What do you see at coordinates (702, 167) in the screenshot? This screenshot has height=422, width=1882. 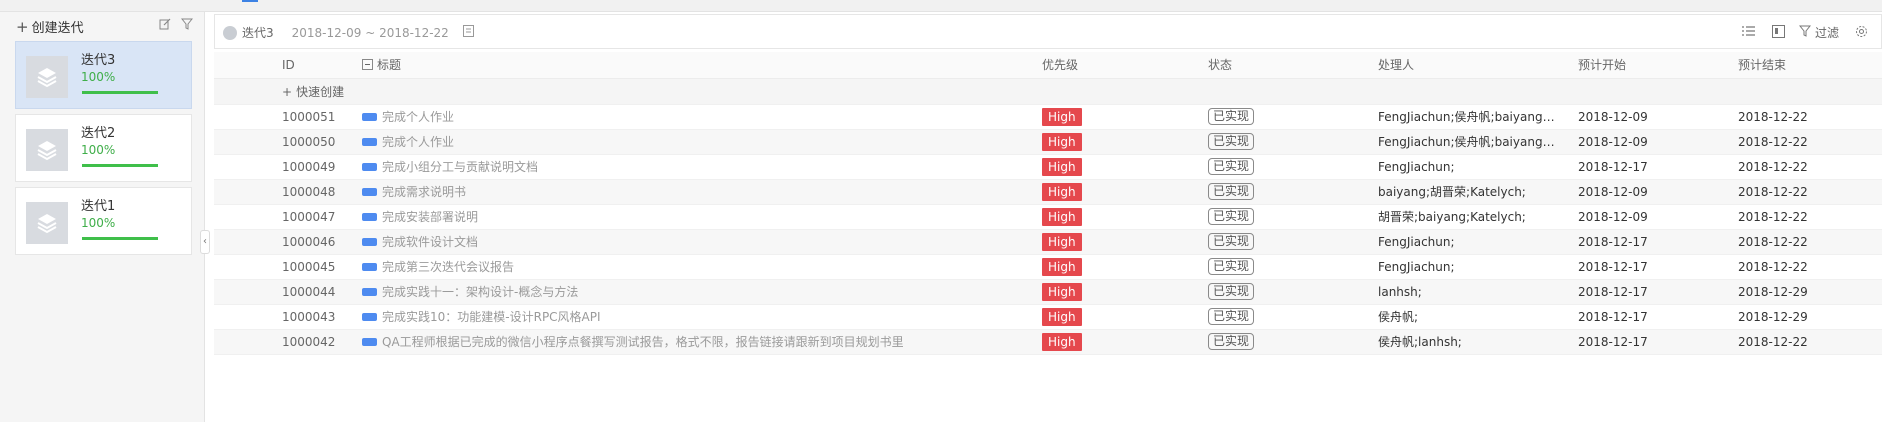 I see `cell-title: 完成小组分工与贡献说明文档` at bounding box center [702, 167].